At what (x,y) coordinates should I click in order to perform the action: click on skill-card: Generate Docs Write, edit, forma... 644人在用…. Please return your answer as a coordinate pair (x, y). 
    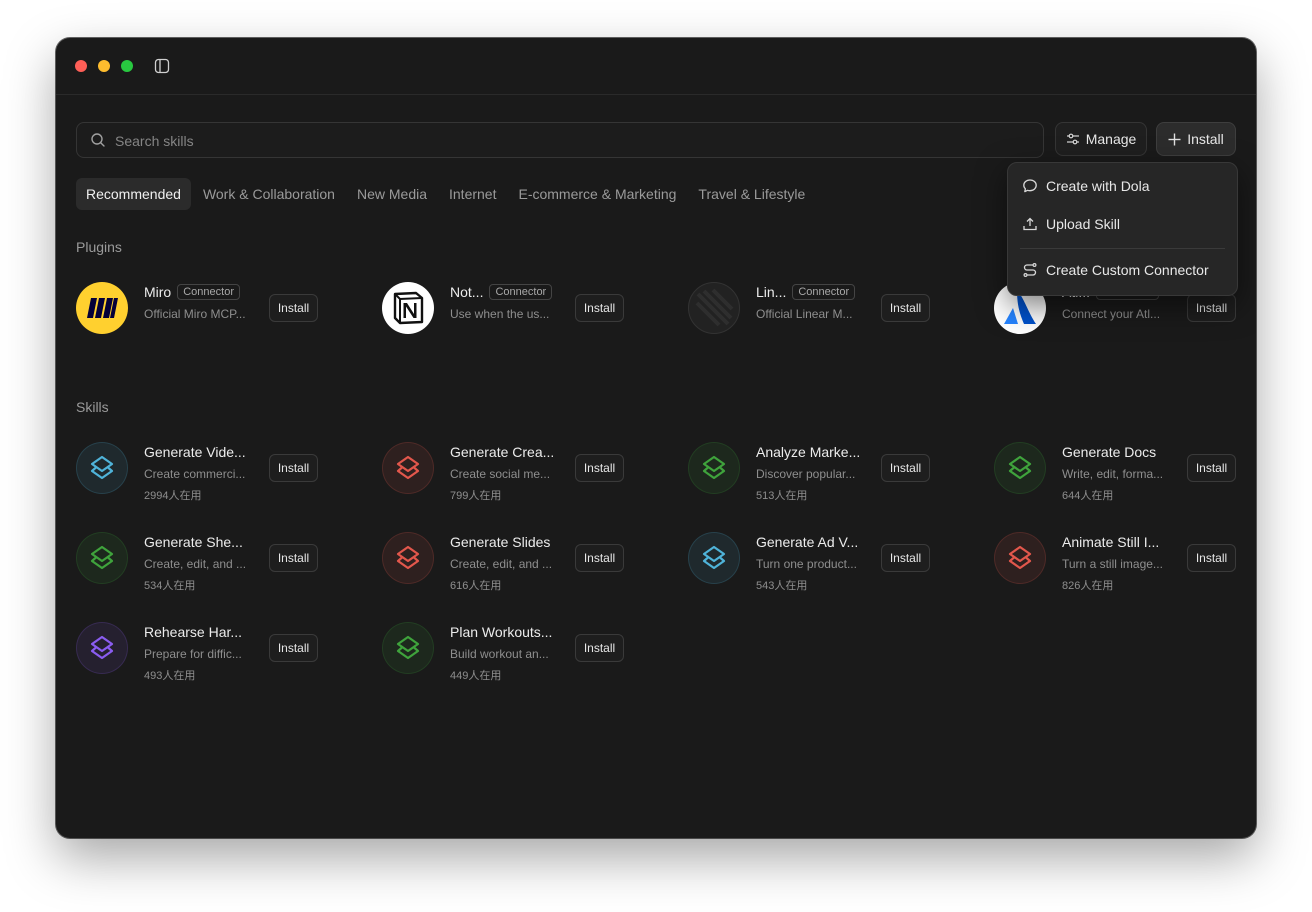
    Looking at the image, I should click on (1115, 470).